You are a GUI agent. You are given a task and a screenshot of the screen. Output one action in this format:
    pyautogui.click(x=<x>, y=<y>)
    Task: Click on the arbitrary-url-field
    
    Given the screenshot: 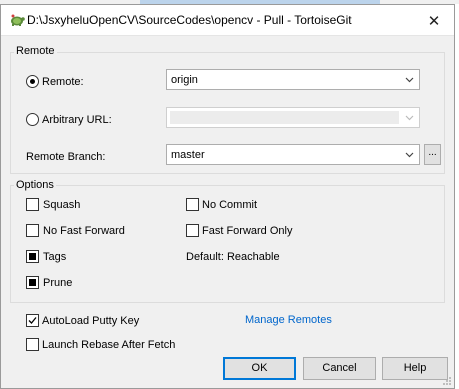 What is the action you would take?
    pyautogui.click(x=284, y=117)
    